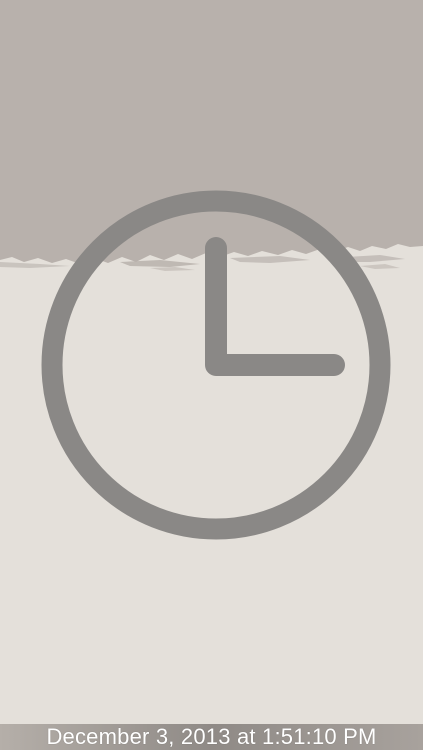 The height and width of the screenshot is (750, 423). I want to click on timestamp-text: December 3, 2013 at 1:51:10 PM, so click(211, 736).